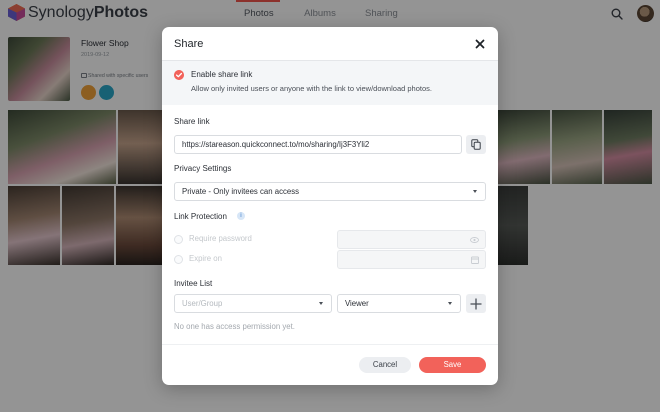 The height and width of the screenshot is (412, 660). What do you see at coordinates (205, 258) in the screenshot?
I see `expire-on-label: Expire on` at bounding box center [205, 258].